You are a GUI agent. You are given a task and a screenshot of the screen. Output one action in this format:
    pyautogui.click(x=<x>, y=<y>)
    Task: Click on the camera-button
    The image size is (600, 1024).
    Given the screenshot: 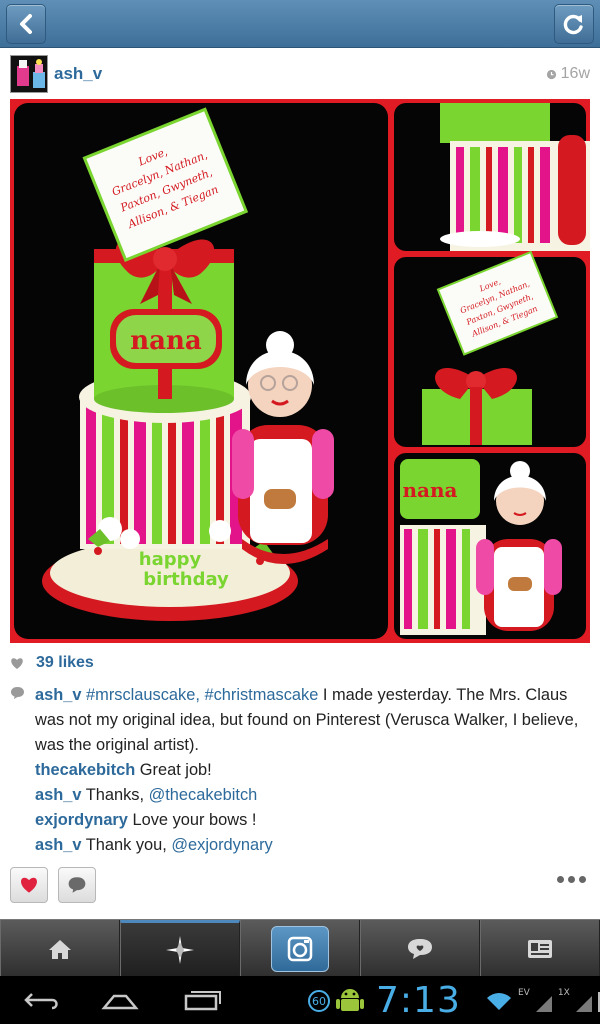 What is the action you would take?
    pyautogui.click(x=300, y=948)
    